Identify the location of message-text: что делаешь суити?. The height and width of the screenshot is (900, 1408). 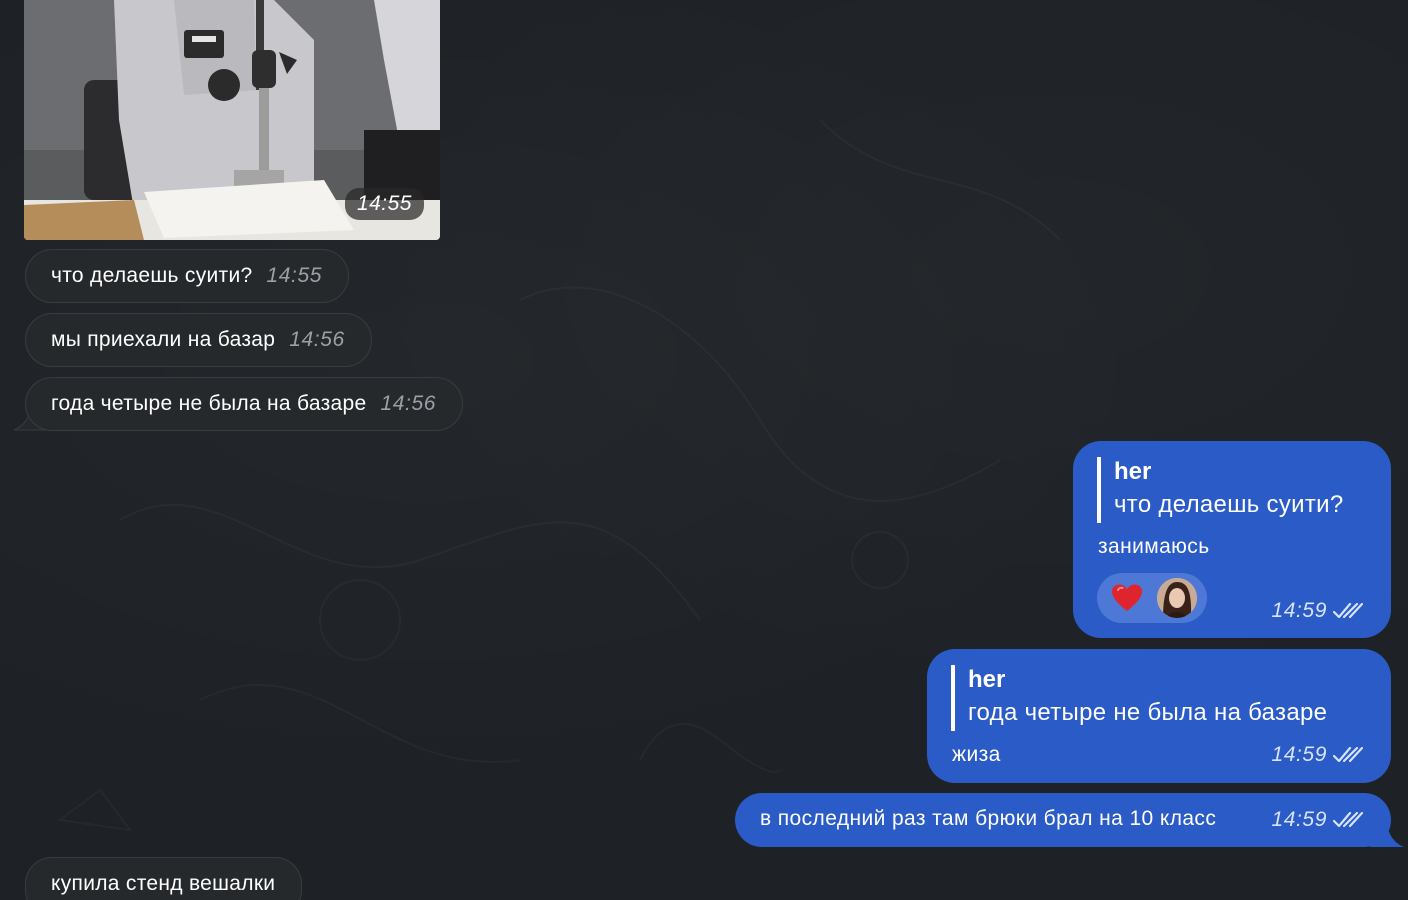
(152, 275).